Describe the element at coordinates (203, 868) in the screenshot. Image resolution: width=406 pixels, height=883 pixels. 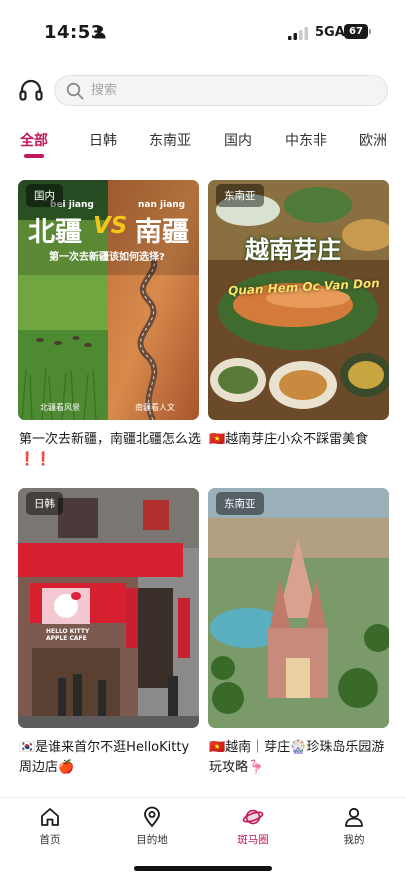
I see `home-indicator` at that location.